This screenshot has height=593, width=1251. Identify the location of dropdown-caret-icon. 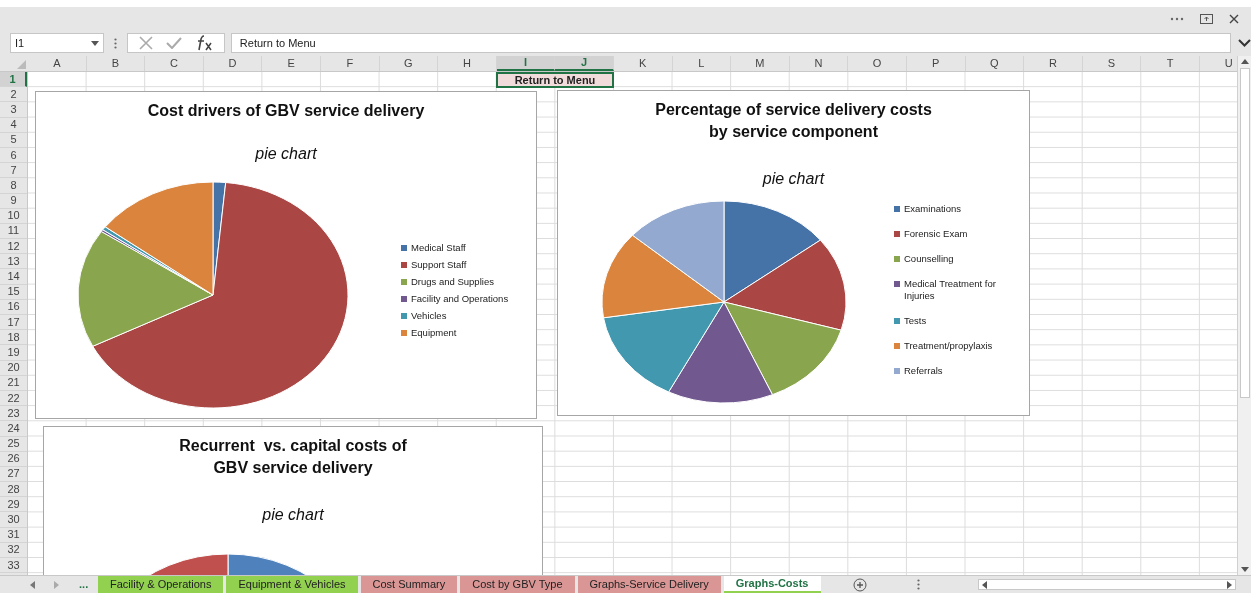
(94, 43).